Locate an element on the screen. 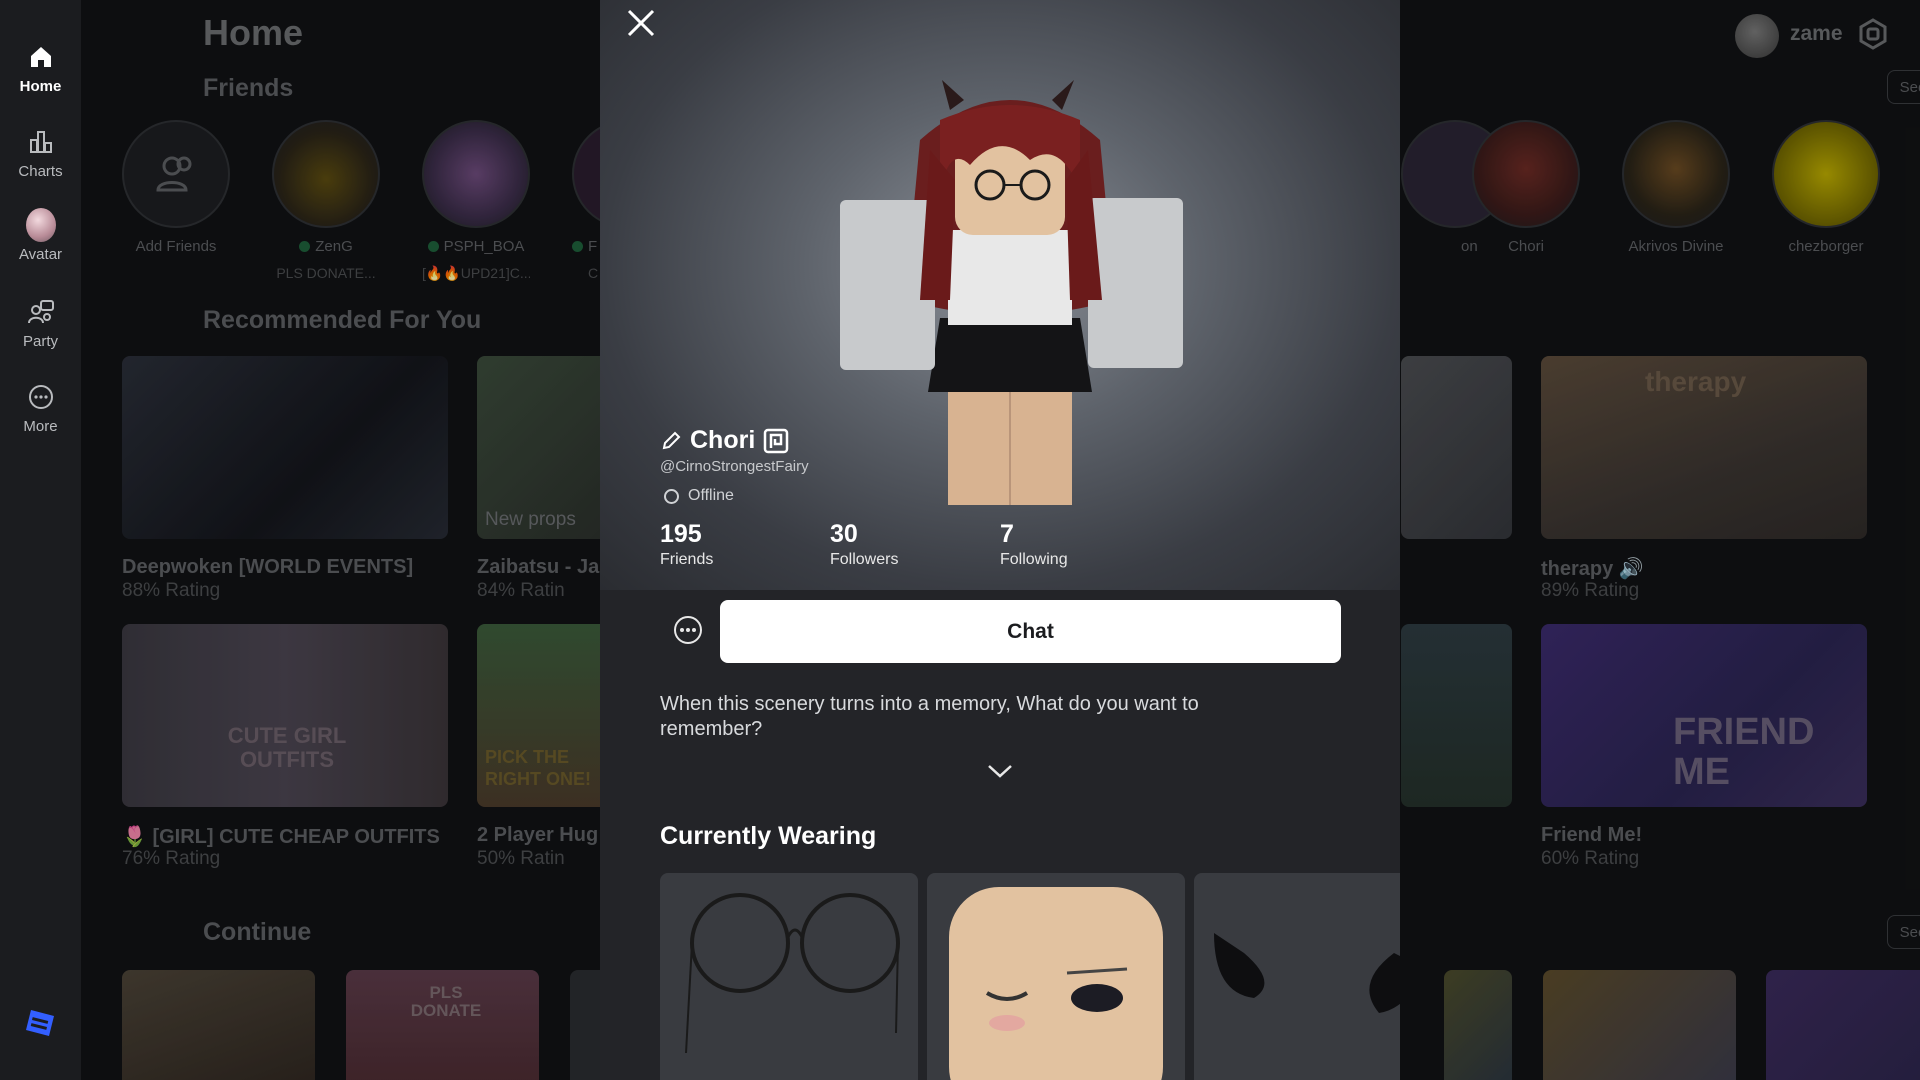  stat-value: 30 is located at coordinates (844, 534).